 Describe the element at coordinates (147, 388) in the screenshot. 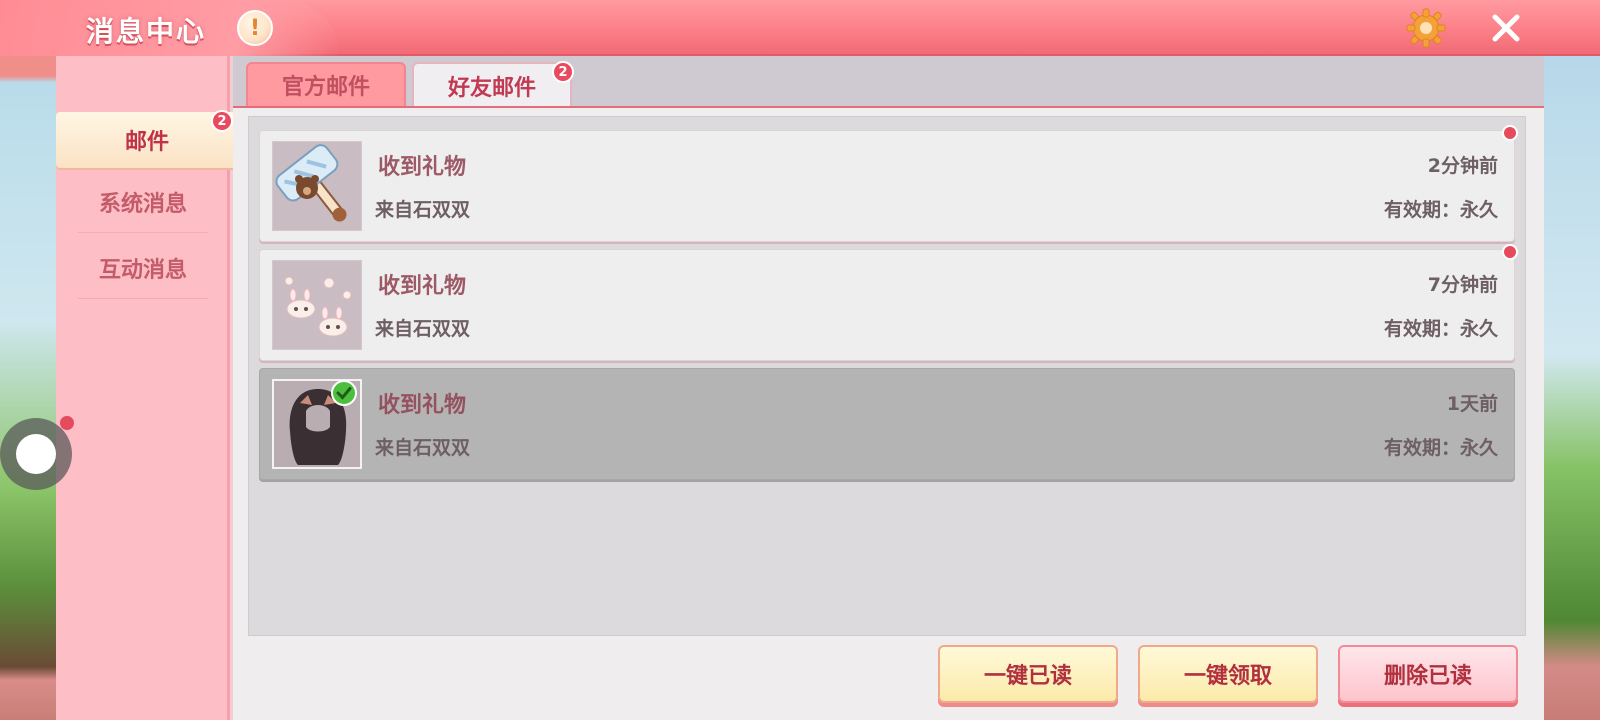

I see `sidebar: 邮件 2 系统消息 互动消息` at that location.